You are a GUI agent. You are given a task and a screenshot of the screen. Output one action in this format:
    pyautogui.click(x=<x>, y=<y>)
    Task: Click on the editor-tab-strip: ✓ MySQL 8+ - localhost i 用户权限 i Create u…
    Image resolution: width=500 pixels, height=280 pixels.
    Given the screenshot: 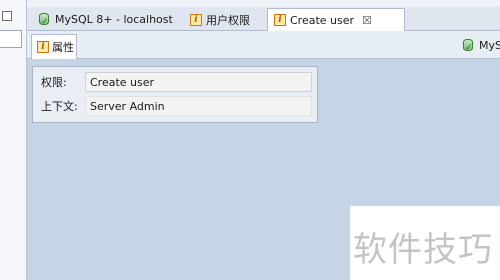 What is the action you would take?
    pyautogui.click(x=263, y=15)
    